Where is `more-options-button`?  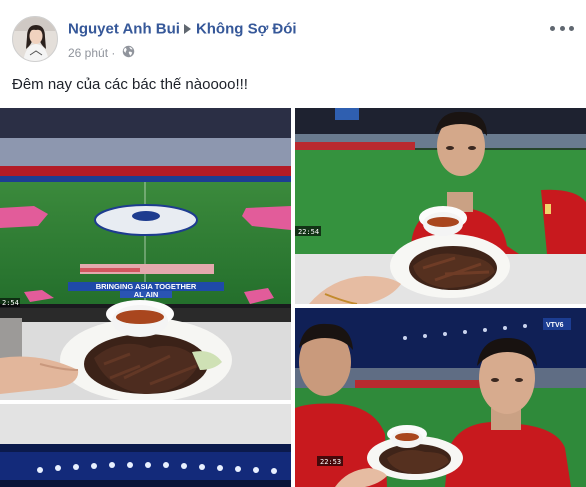 more-options-button is located at coordinates (562, 28).